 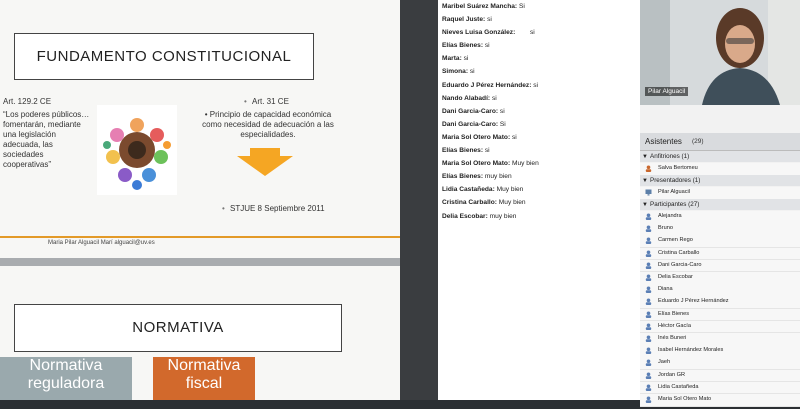 What do you see at coordinates (720, 376) in the screenshot?
I see `attendee-participant: Jordan GR` at bounding box center [720, 376].